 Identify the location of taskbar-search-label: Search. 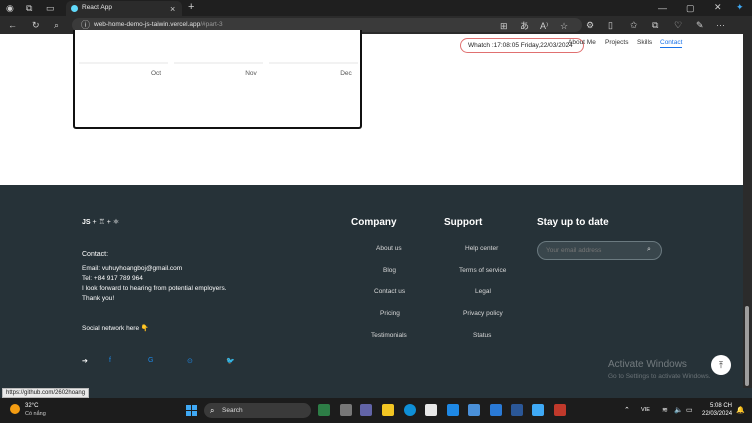
(232, 410).